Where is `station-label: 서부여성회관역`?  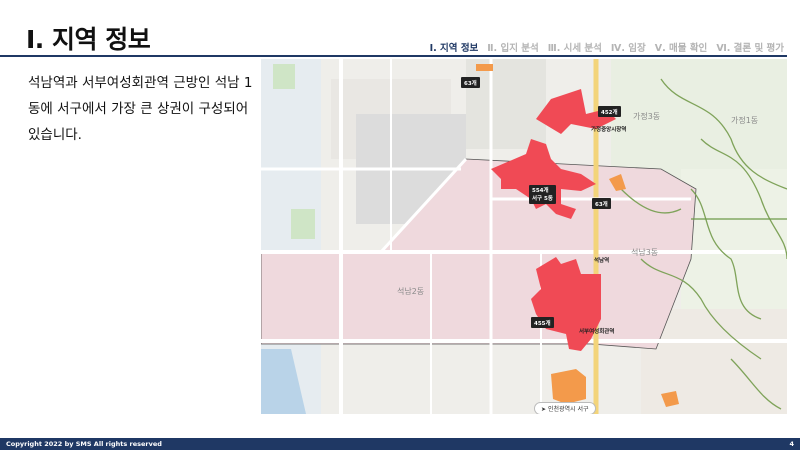
station-label: 서부여성회관역 is located at coordinates (597, 332).